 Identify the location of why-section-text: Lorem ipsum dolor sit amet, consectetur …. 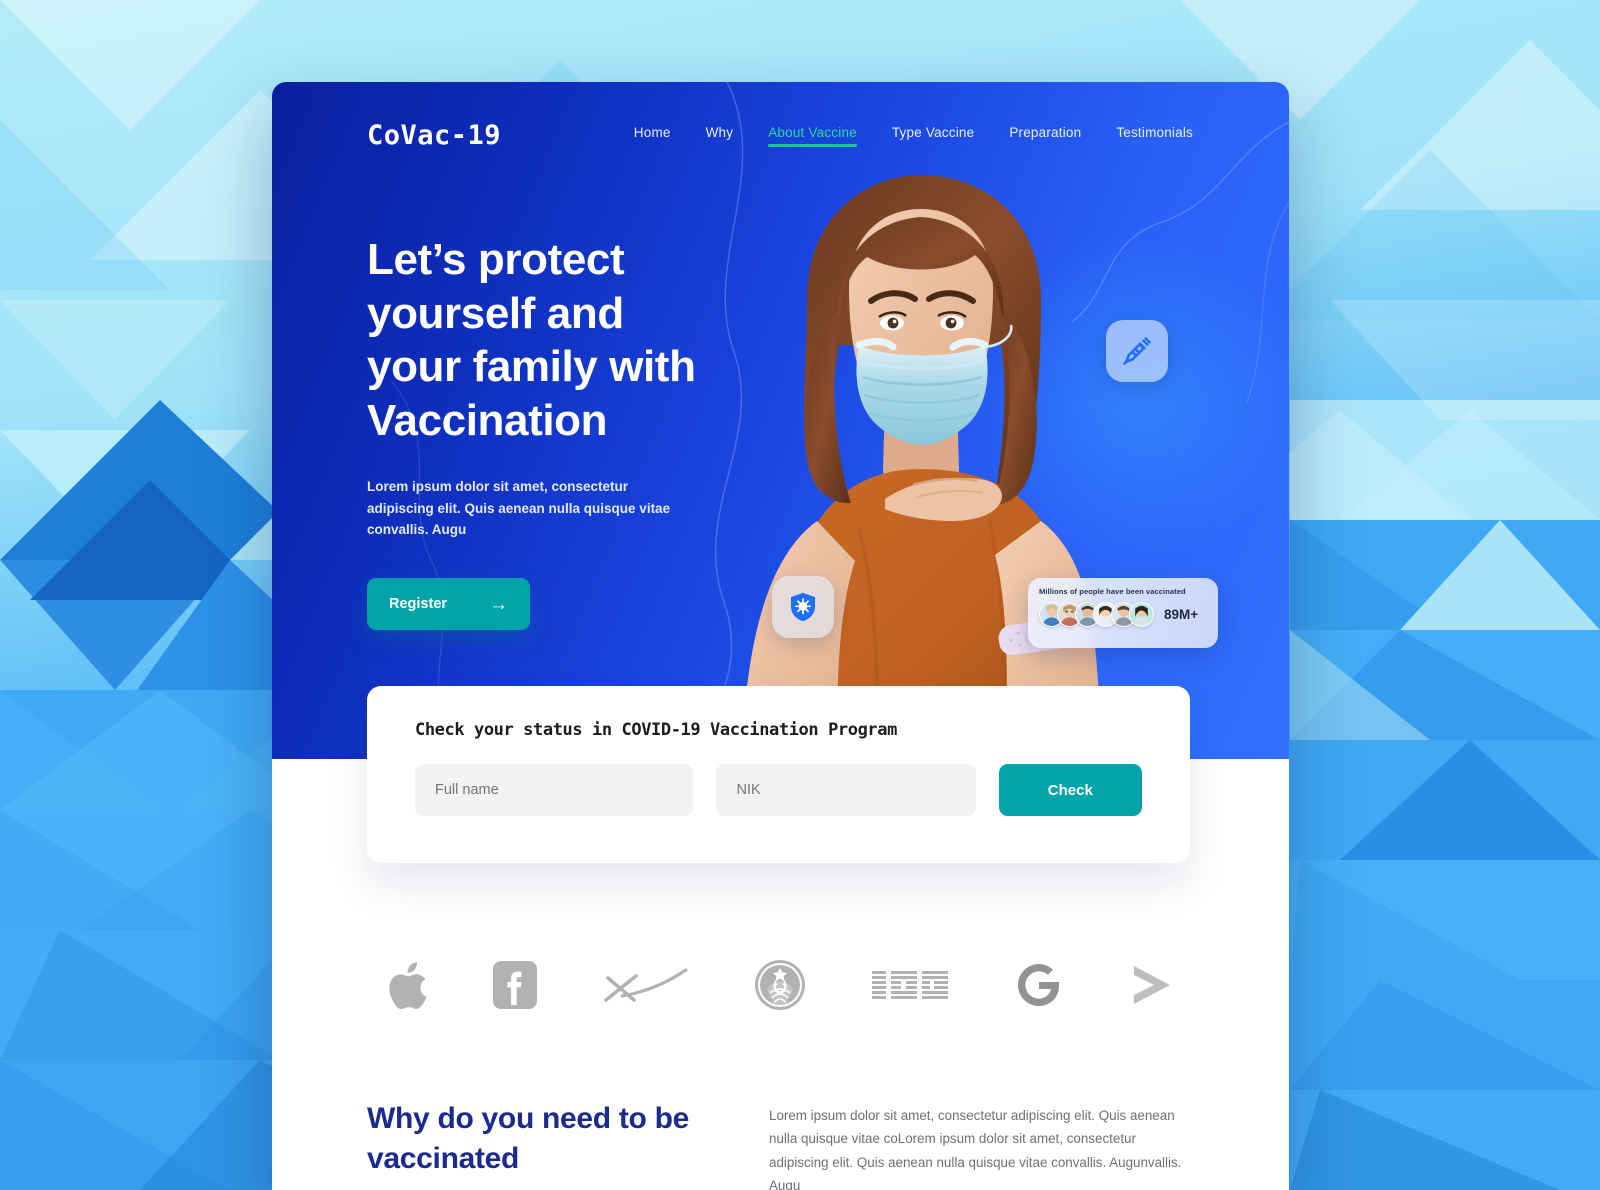
(975, 1149).